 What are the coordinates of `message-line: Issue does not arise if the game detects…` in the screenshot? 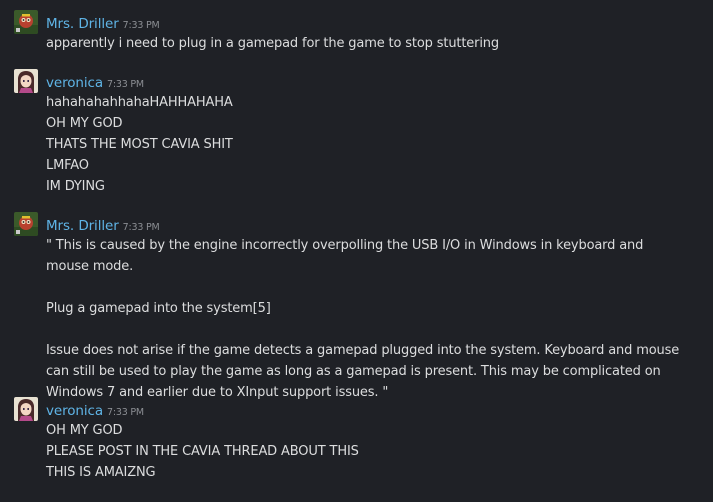 It's located at (363, 350).